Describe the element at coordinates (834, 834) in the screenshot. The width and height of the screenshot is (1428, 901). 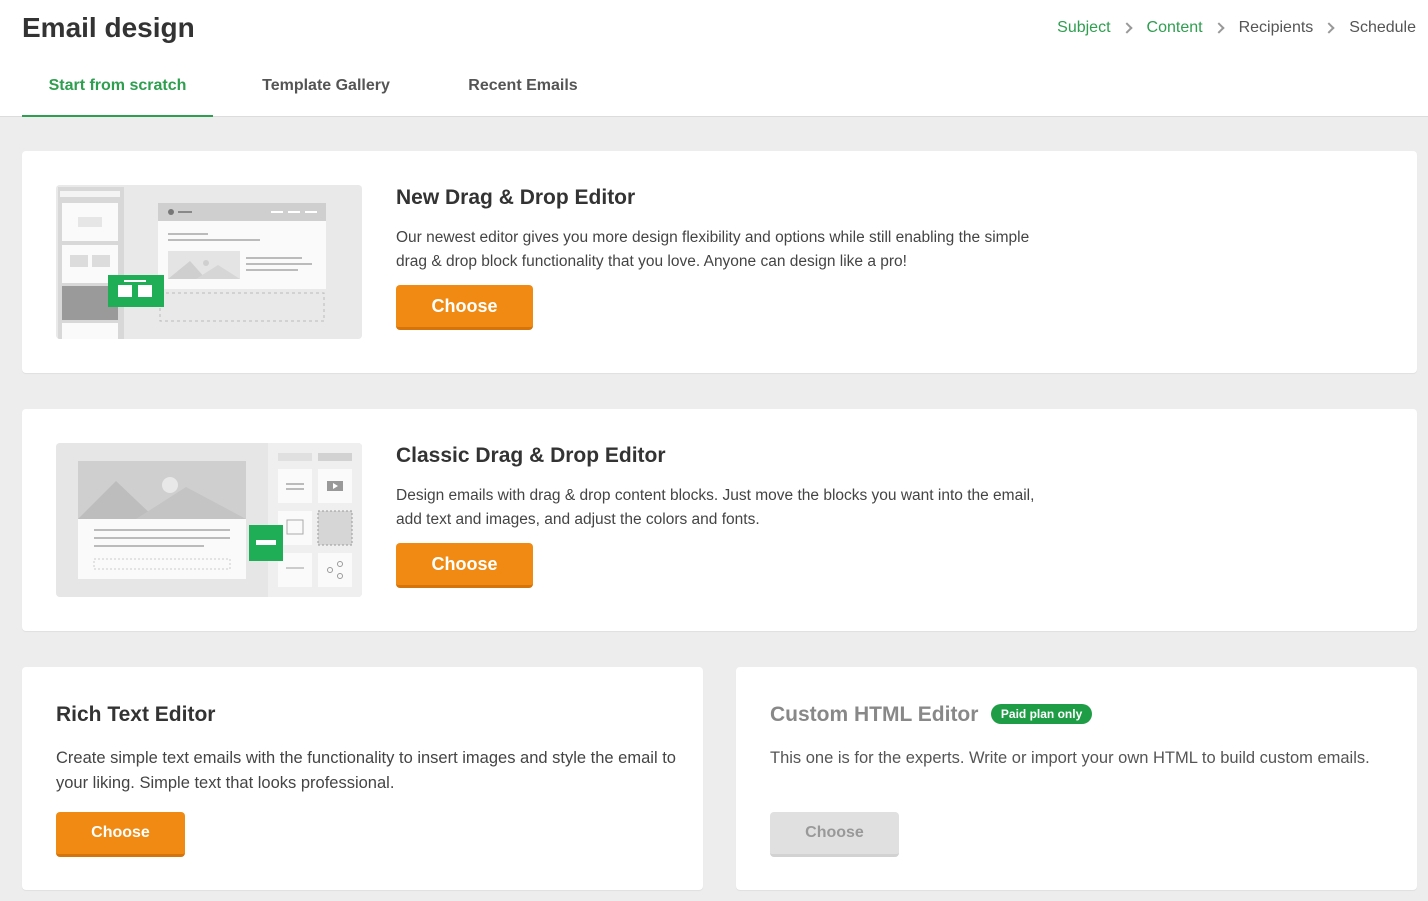
I see `custom-html-editor-choose-button: Choose` at that location.